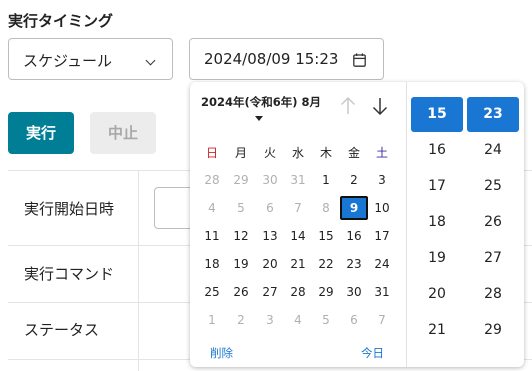 The height and width of the screenshot is (371, 532). Describe the element at coordinates (270, 292) in the screenshot. I see `calendar-day: 27` at that location.